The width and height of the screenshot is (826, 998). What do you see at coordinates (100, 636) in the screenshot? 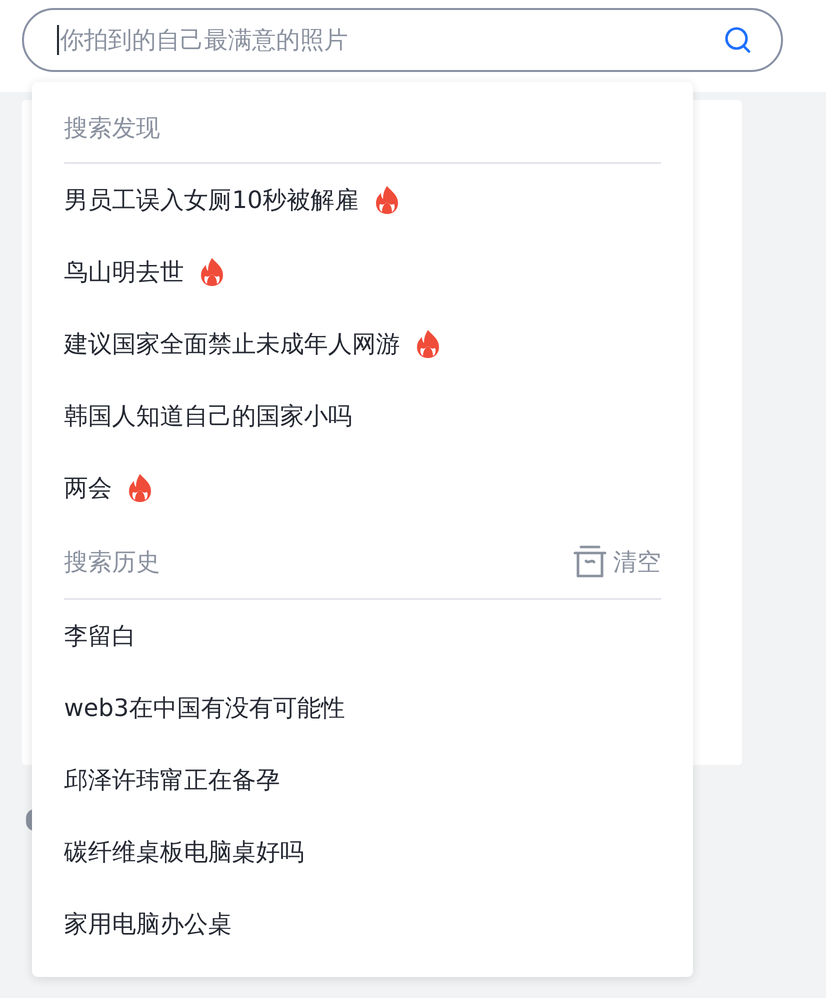
I see `history-item: 李留白` at bounding box center [100, 636].